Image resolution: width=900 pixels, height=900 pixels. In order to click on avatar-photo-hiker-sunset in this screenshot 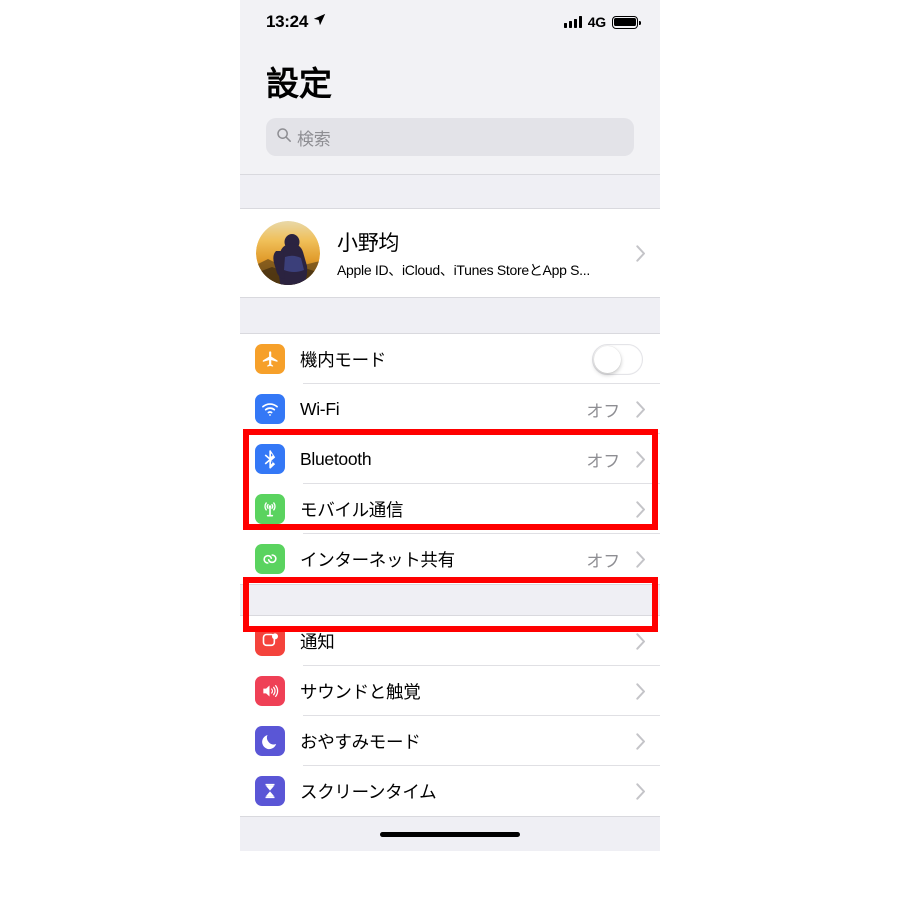, I will do `click(288, 253)`.